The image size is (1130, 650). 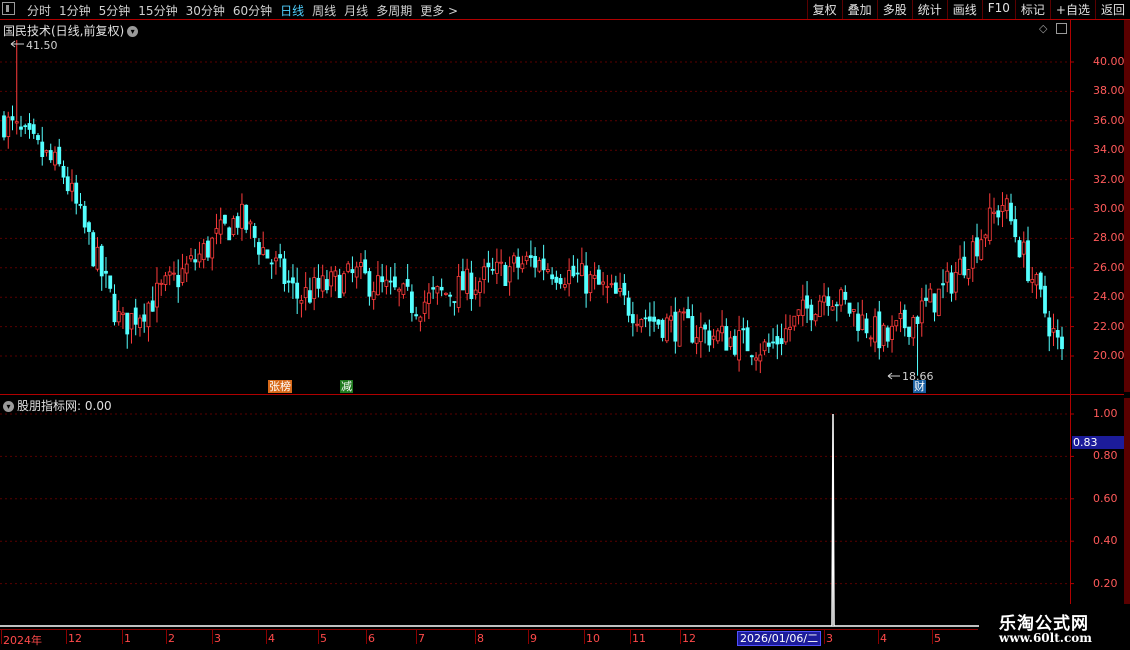 I want to click on y-tick-label: 28.00, so click(x=1109, y=238).